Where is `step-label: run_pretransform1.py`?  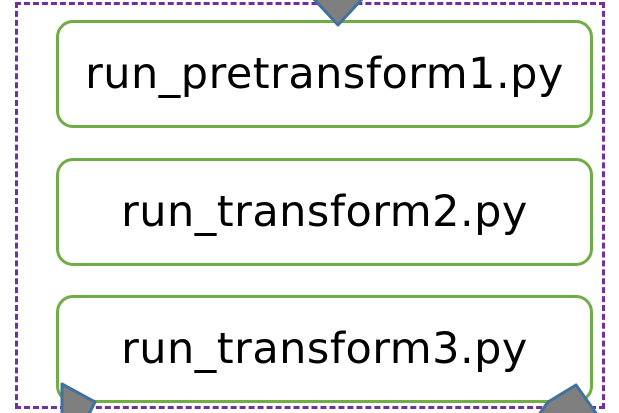
step-label: run_pretransform1.py is located at coordinates (324, 74).